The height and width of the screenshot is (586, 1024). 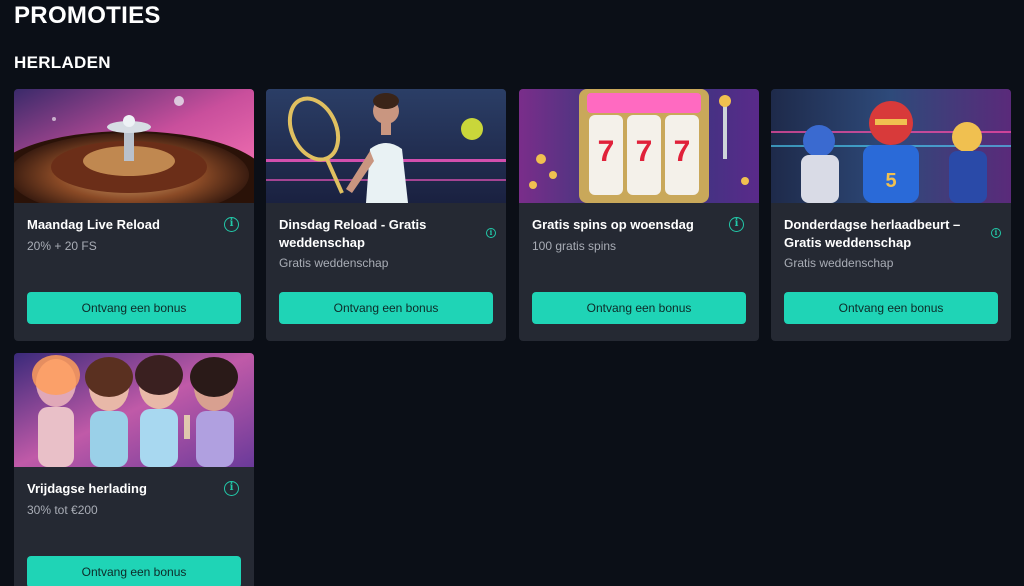 I want to click on promo-card-subtitle: 30% tot €200, so click(x=62, y=510).